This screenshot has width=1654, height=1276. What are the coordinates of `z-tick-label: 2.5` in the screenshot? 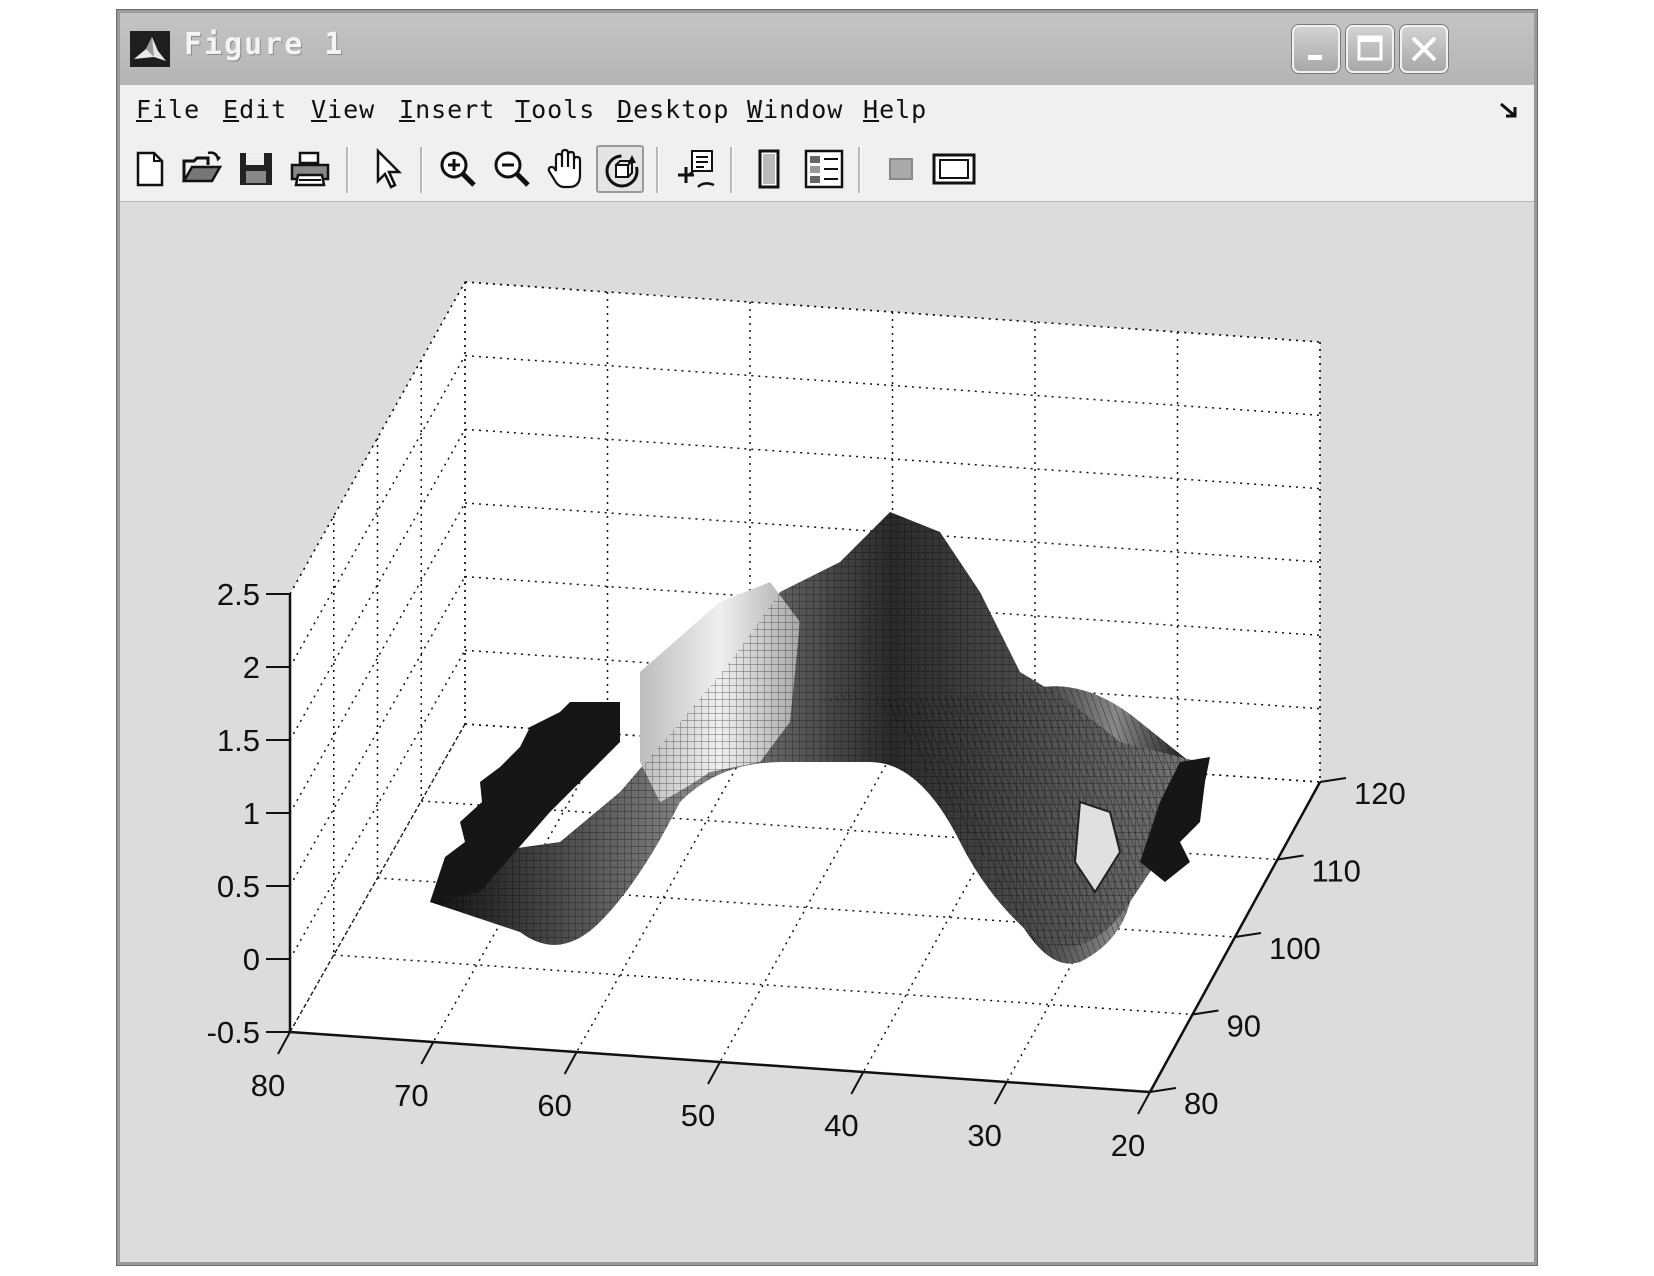 It's located at (238, 594).